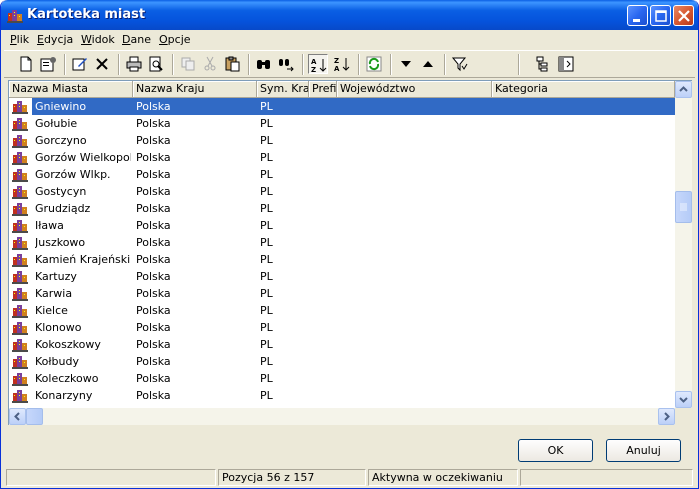  I want to click on find-next-icon, so click(286, 65).